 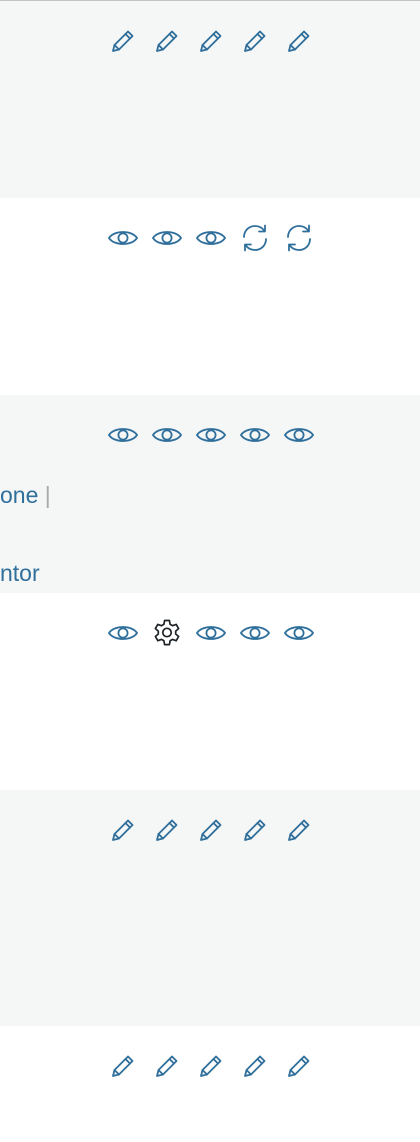 I want to click on table-row, so click(x=210, y=1084).